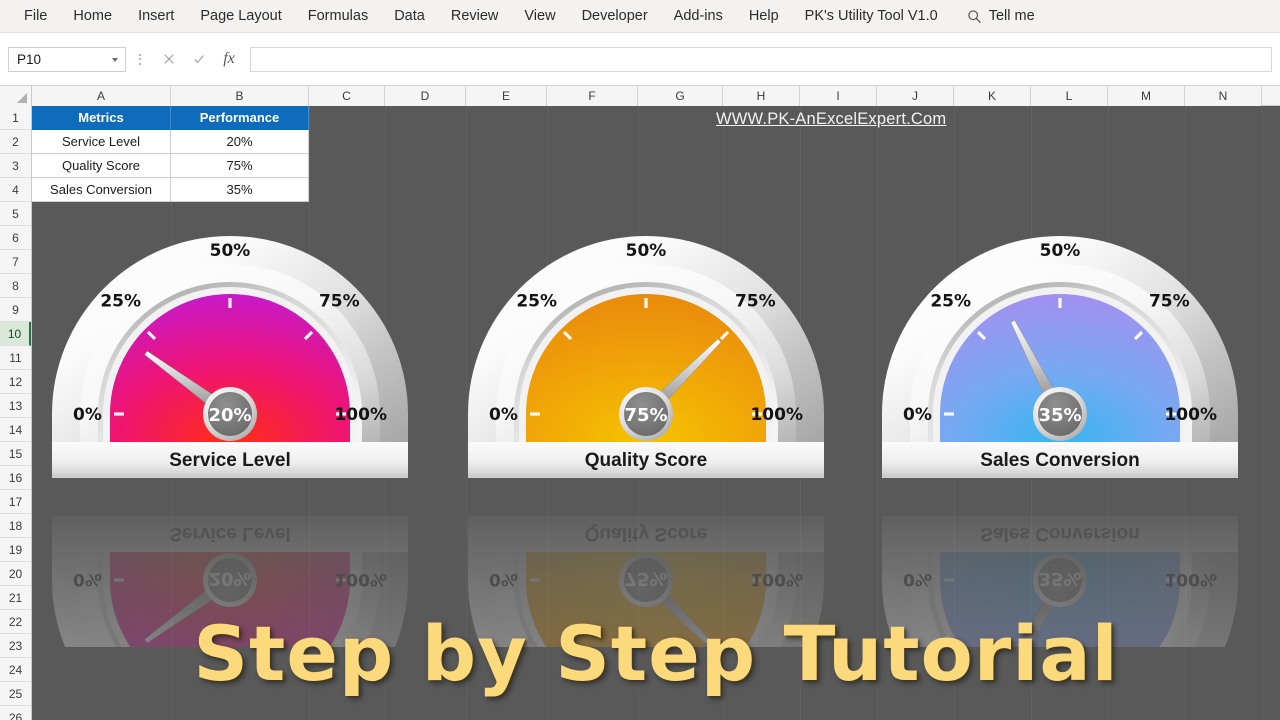  Describe the element at coordinates (15, 526) in the screenshot. I see `row-header-18: 18` at that location.